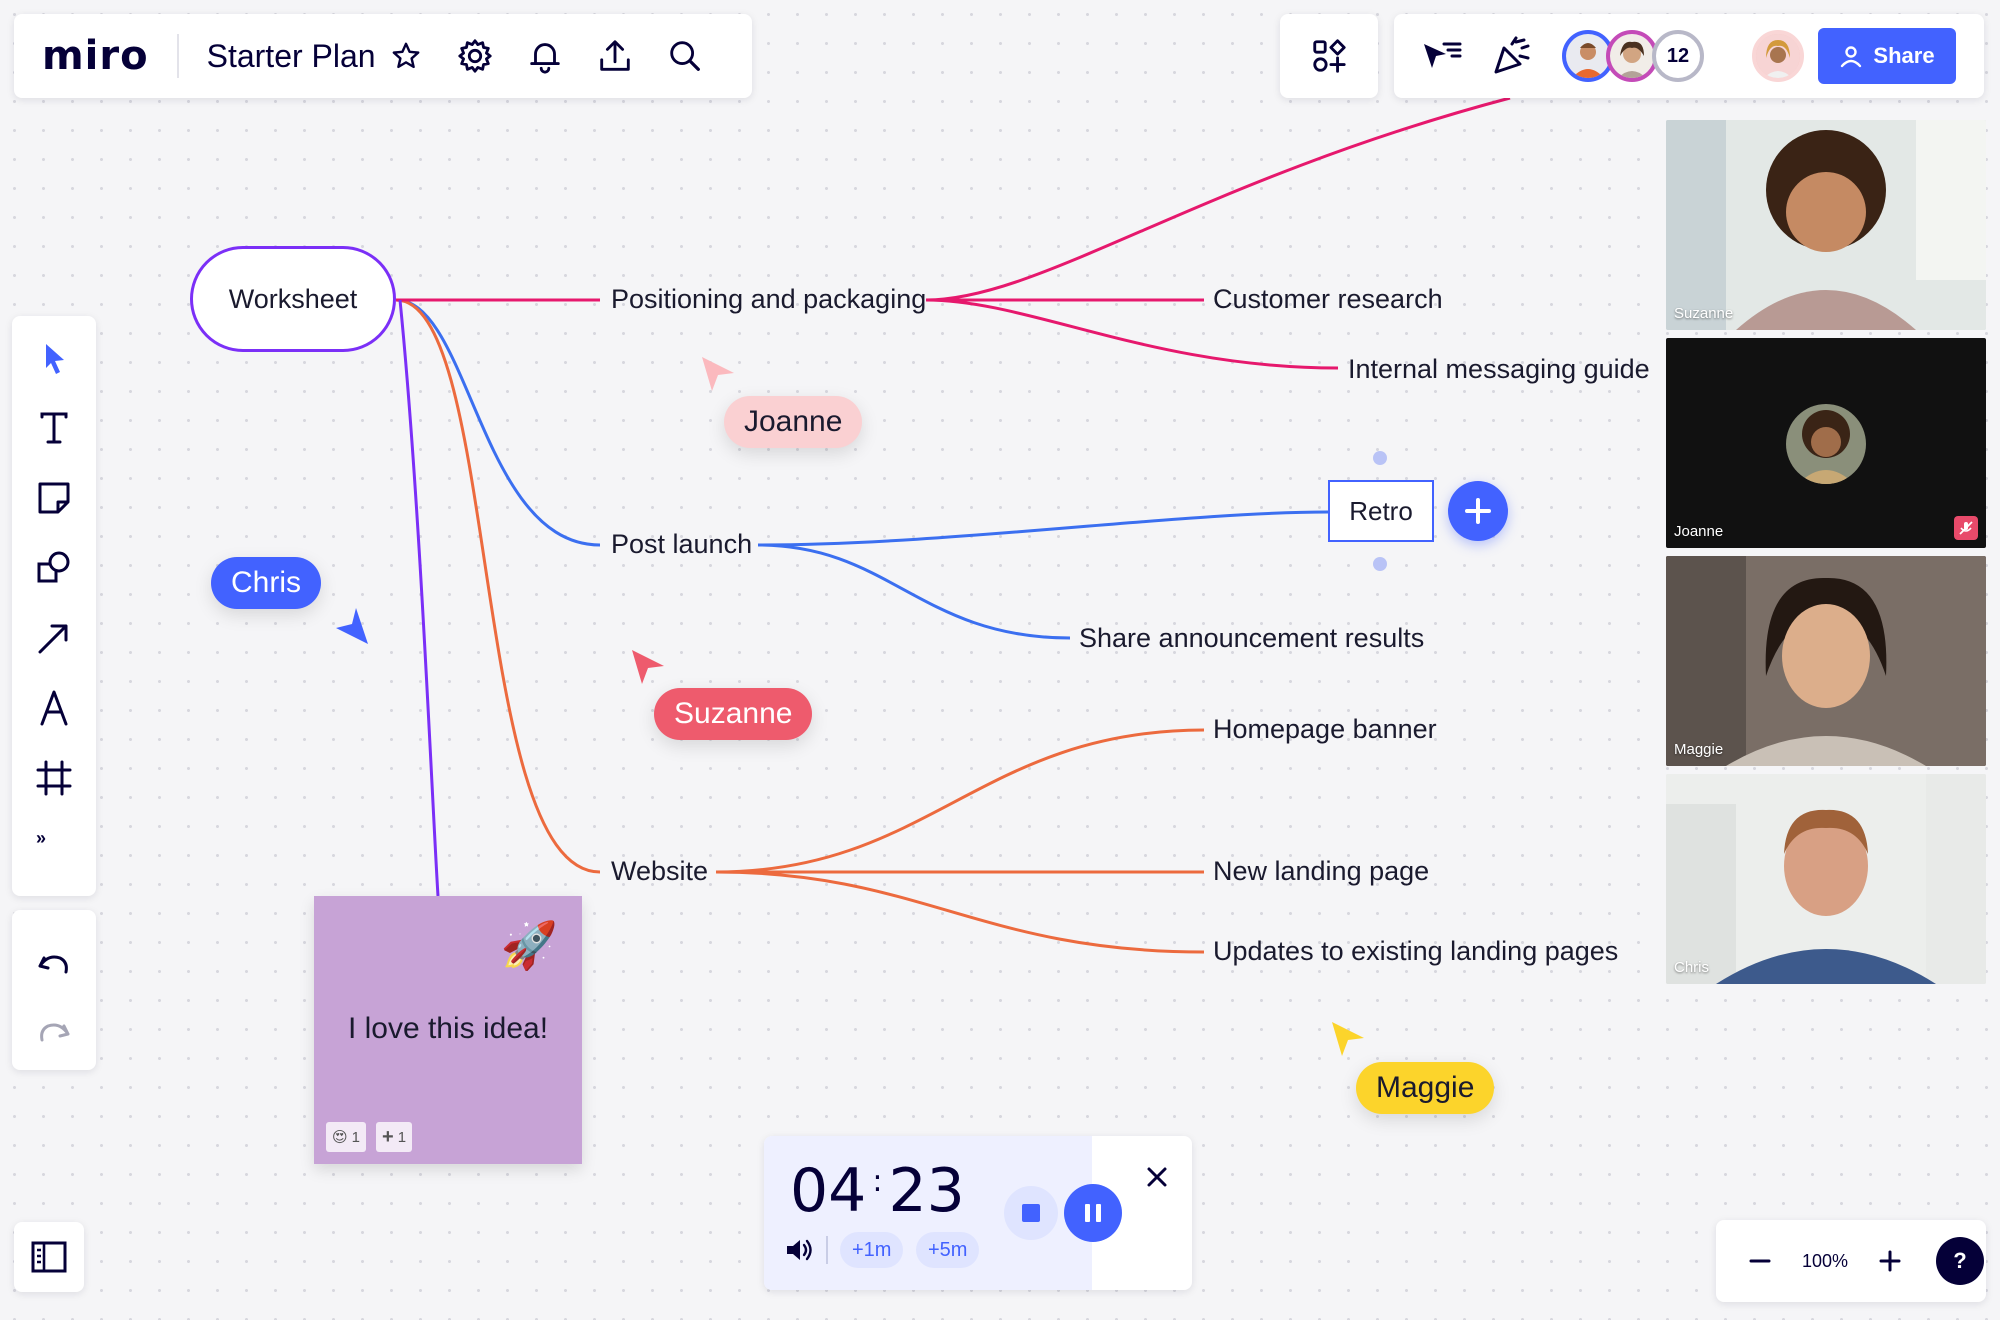 Image resolution: width=2000 pixels, height=1320 pixels. What do you see at coordinates (394, 1137) in the screenshot?
I see `reaction-add: + 1` at bounding box center [394, 1137].